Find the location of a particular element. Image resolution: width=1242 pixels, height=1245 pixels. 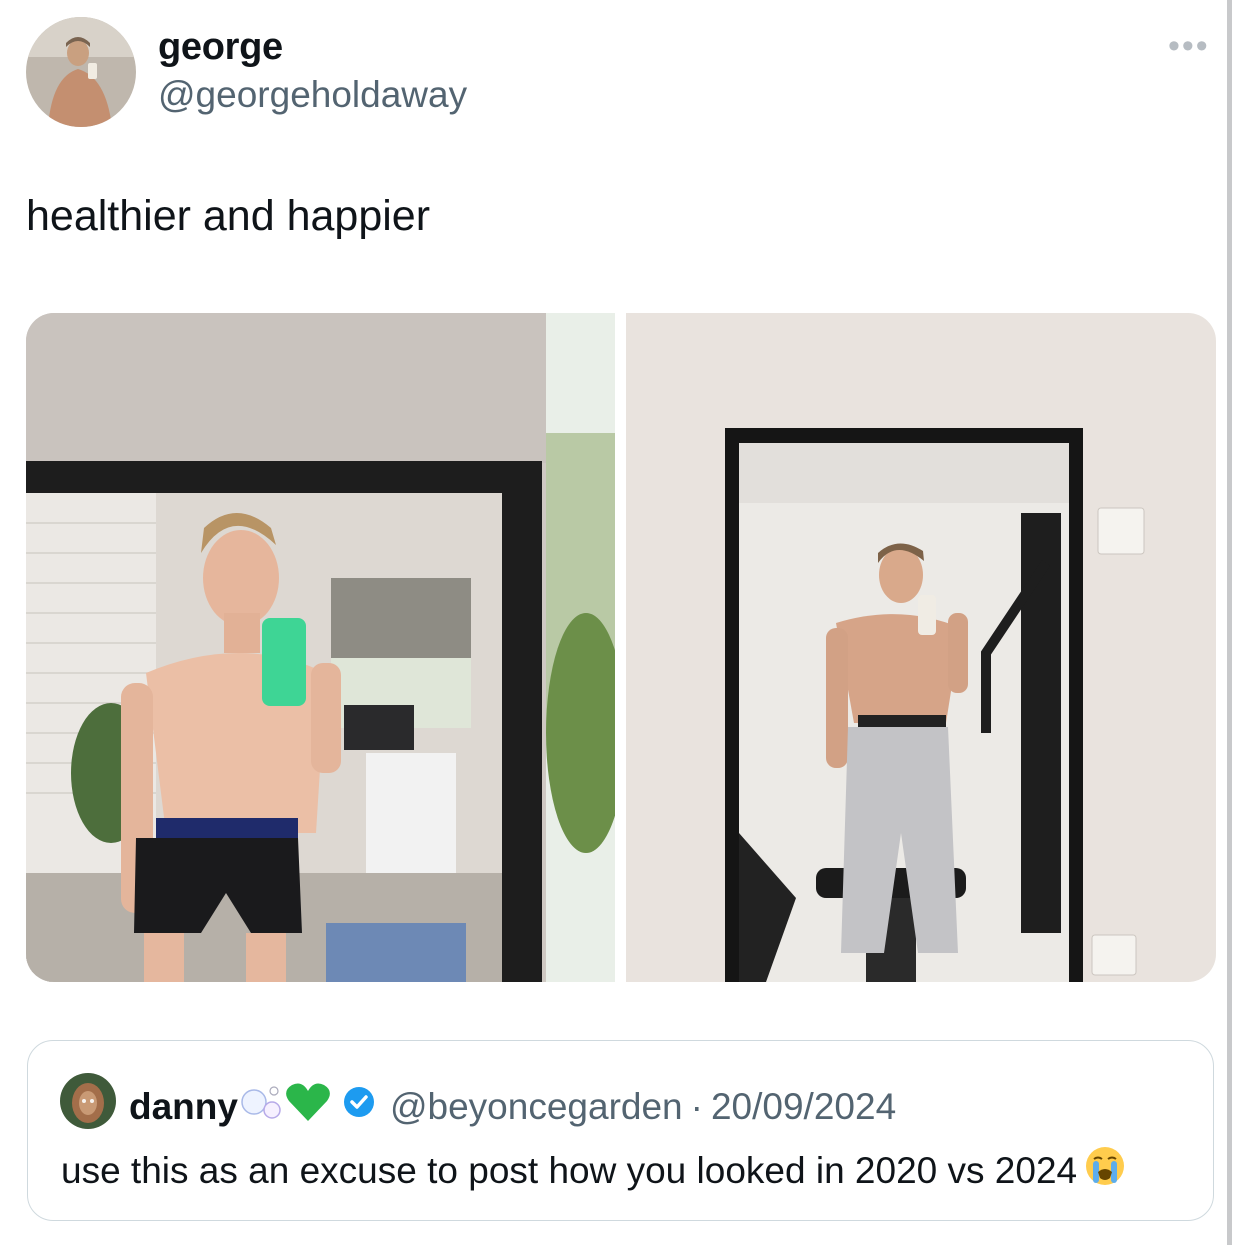

tweet-text: healthier and happier is located at coordinates (228, 216).